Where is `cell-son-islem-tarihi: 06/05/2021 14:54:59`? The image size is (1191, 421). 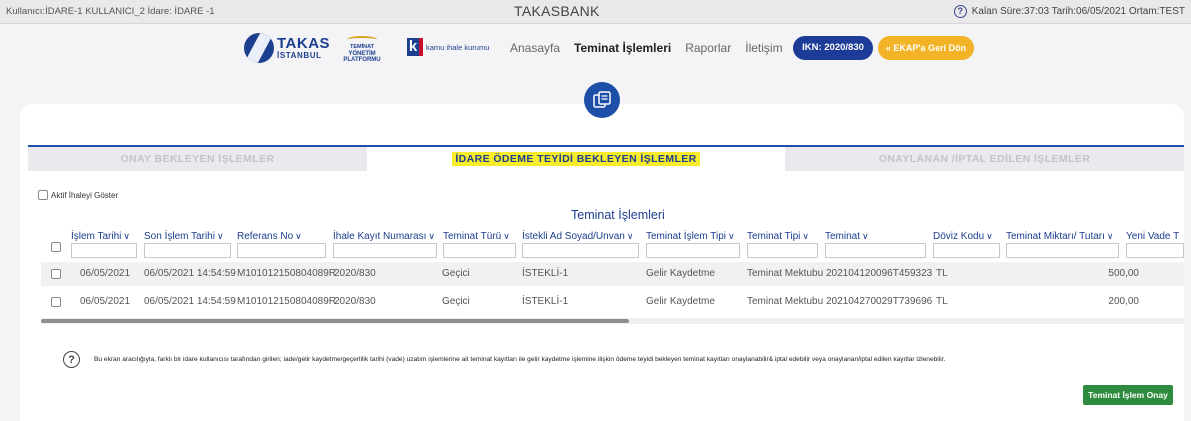 cell-son-islem-tarihi: 06/05/2021 14:54:59 is located at coordinates (190, 273).